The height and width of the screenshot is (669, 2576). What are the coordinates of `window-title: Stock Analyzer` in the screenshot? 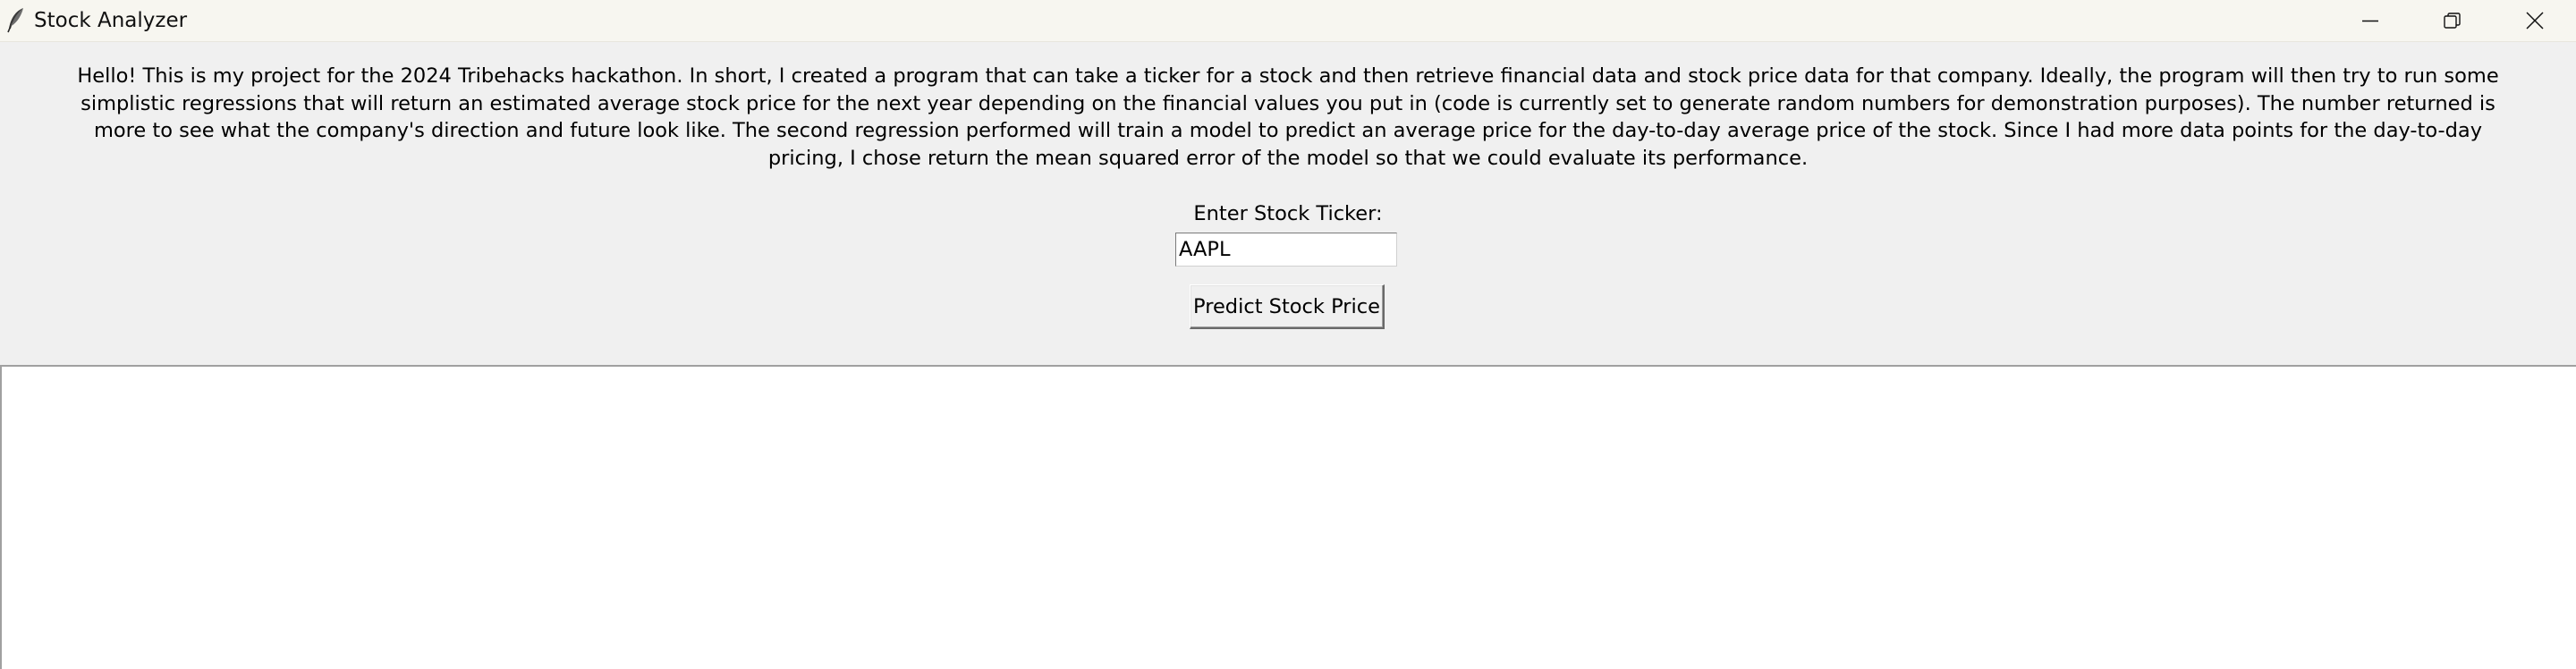 It's located at (111, 20).